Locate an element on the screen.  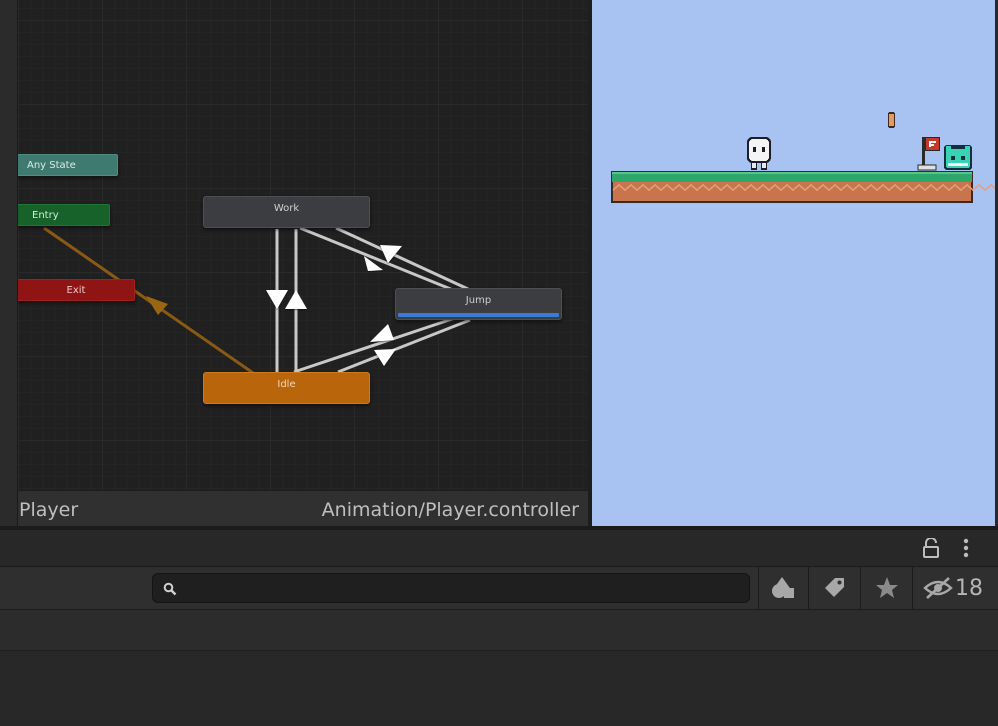
game-scene is located at coordinates (803, 157).